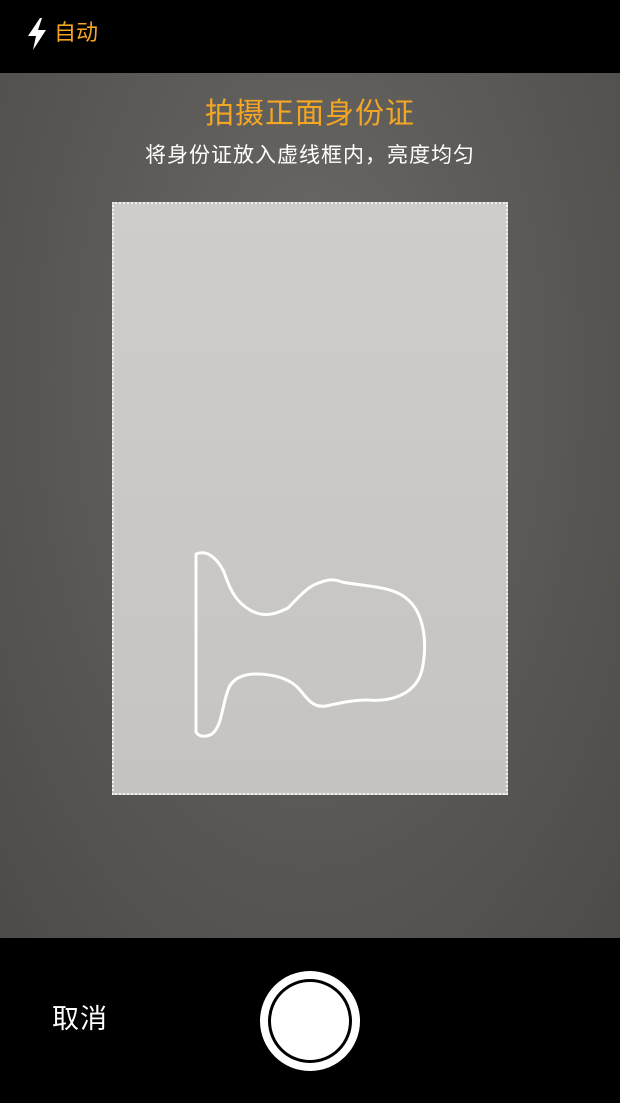  What do you see at coordinates (309, 113) in the screenshot?
I see `guide-title: 拍摄正面身份证` at bounding box center [309, 113].